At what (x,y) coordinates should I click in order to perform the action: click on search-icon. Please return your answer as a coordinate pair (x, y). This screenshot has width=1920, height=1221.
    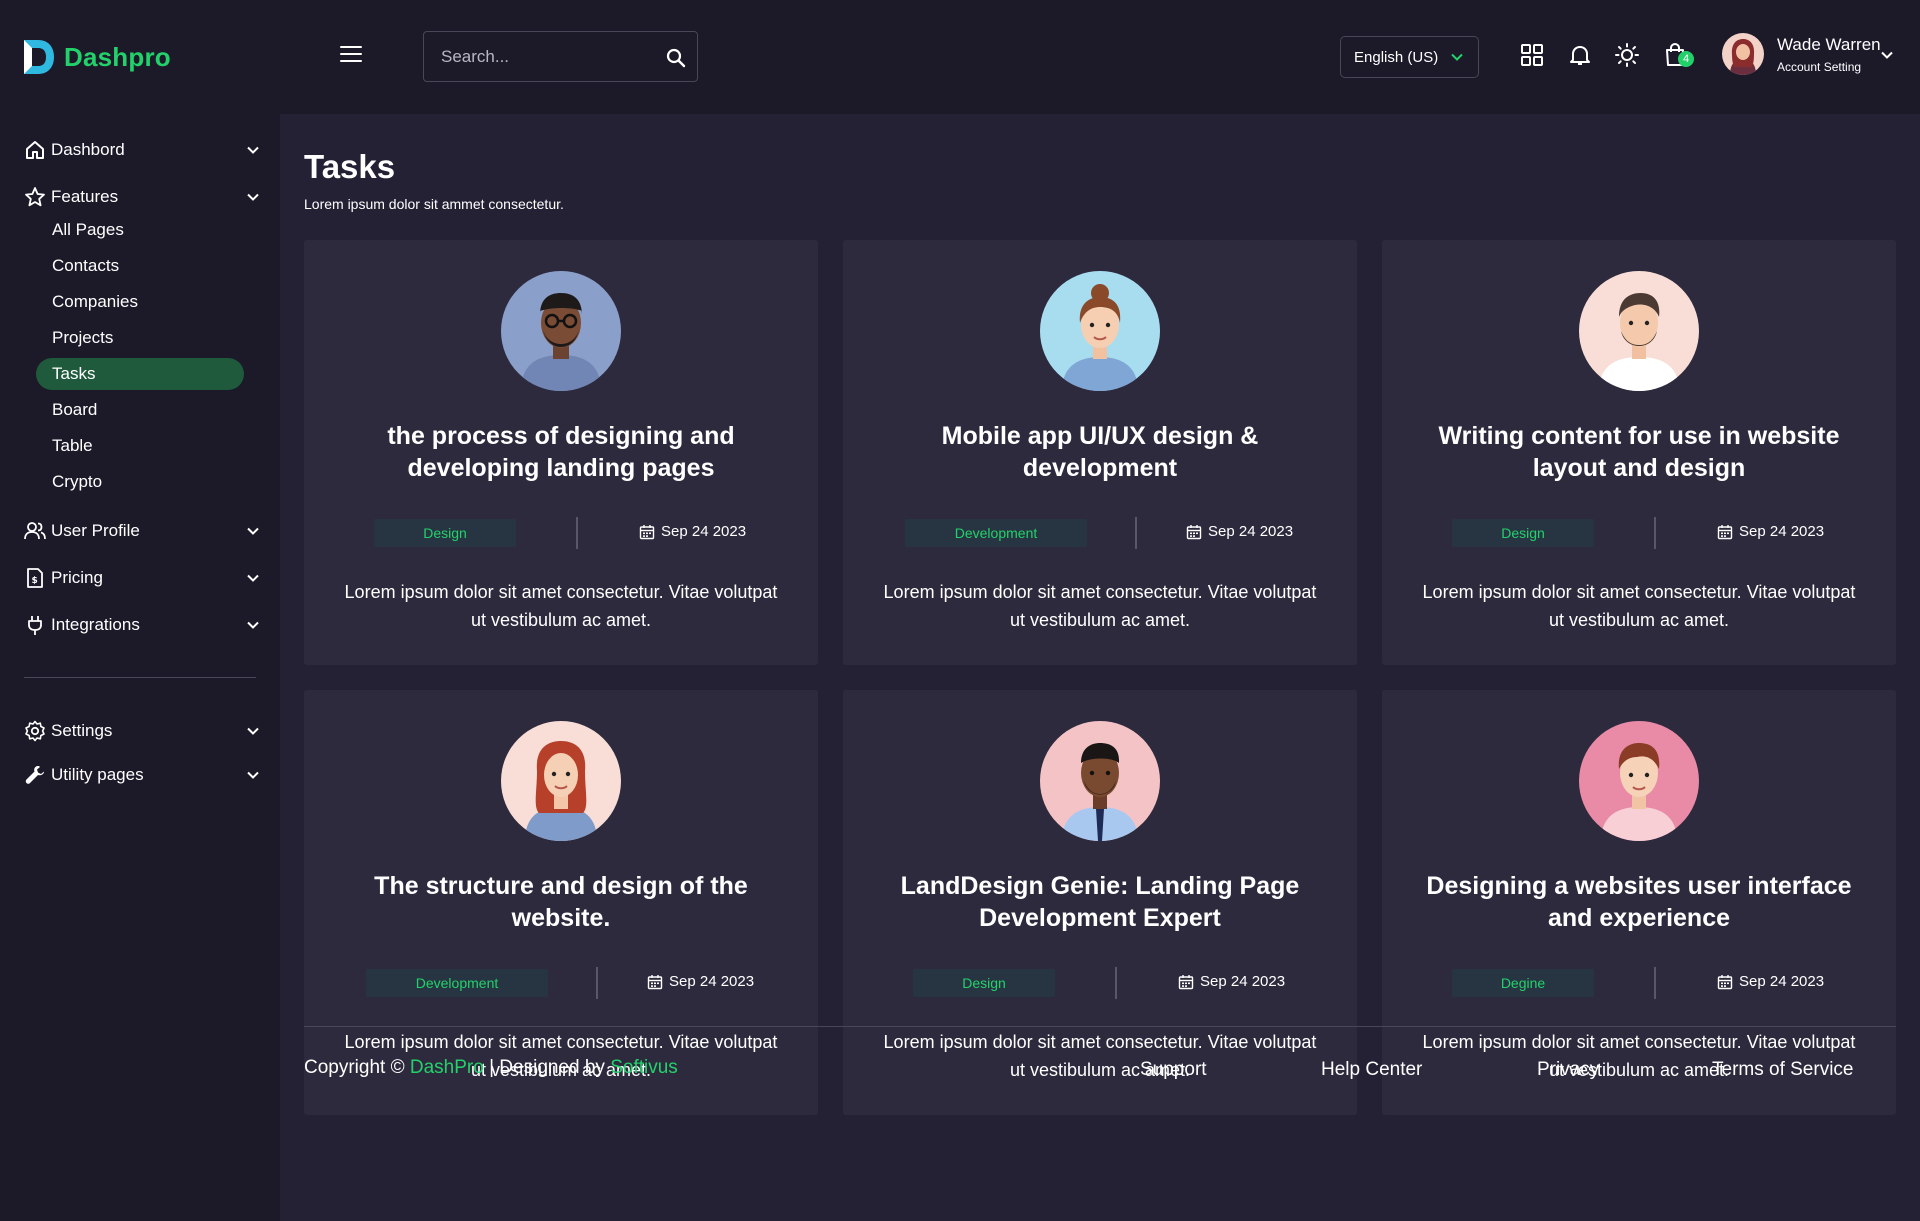
    Looking at the image, I should click on (676, 58).